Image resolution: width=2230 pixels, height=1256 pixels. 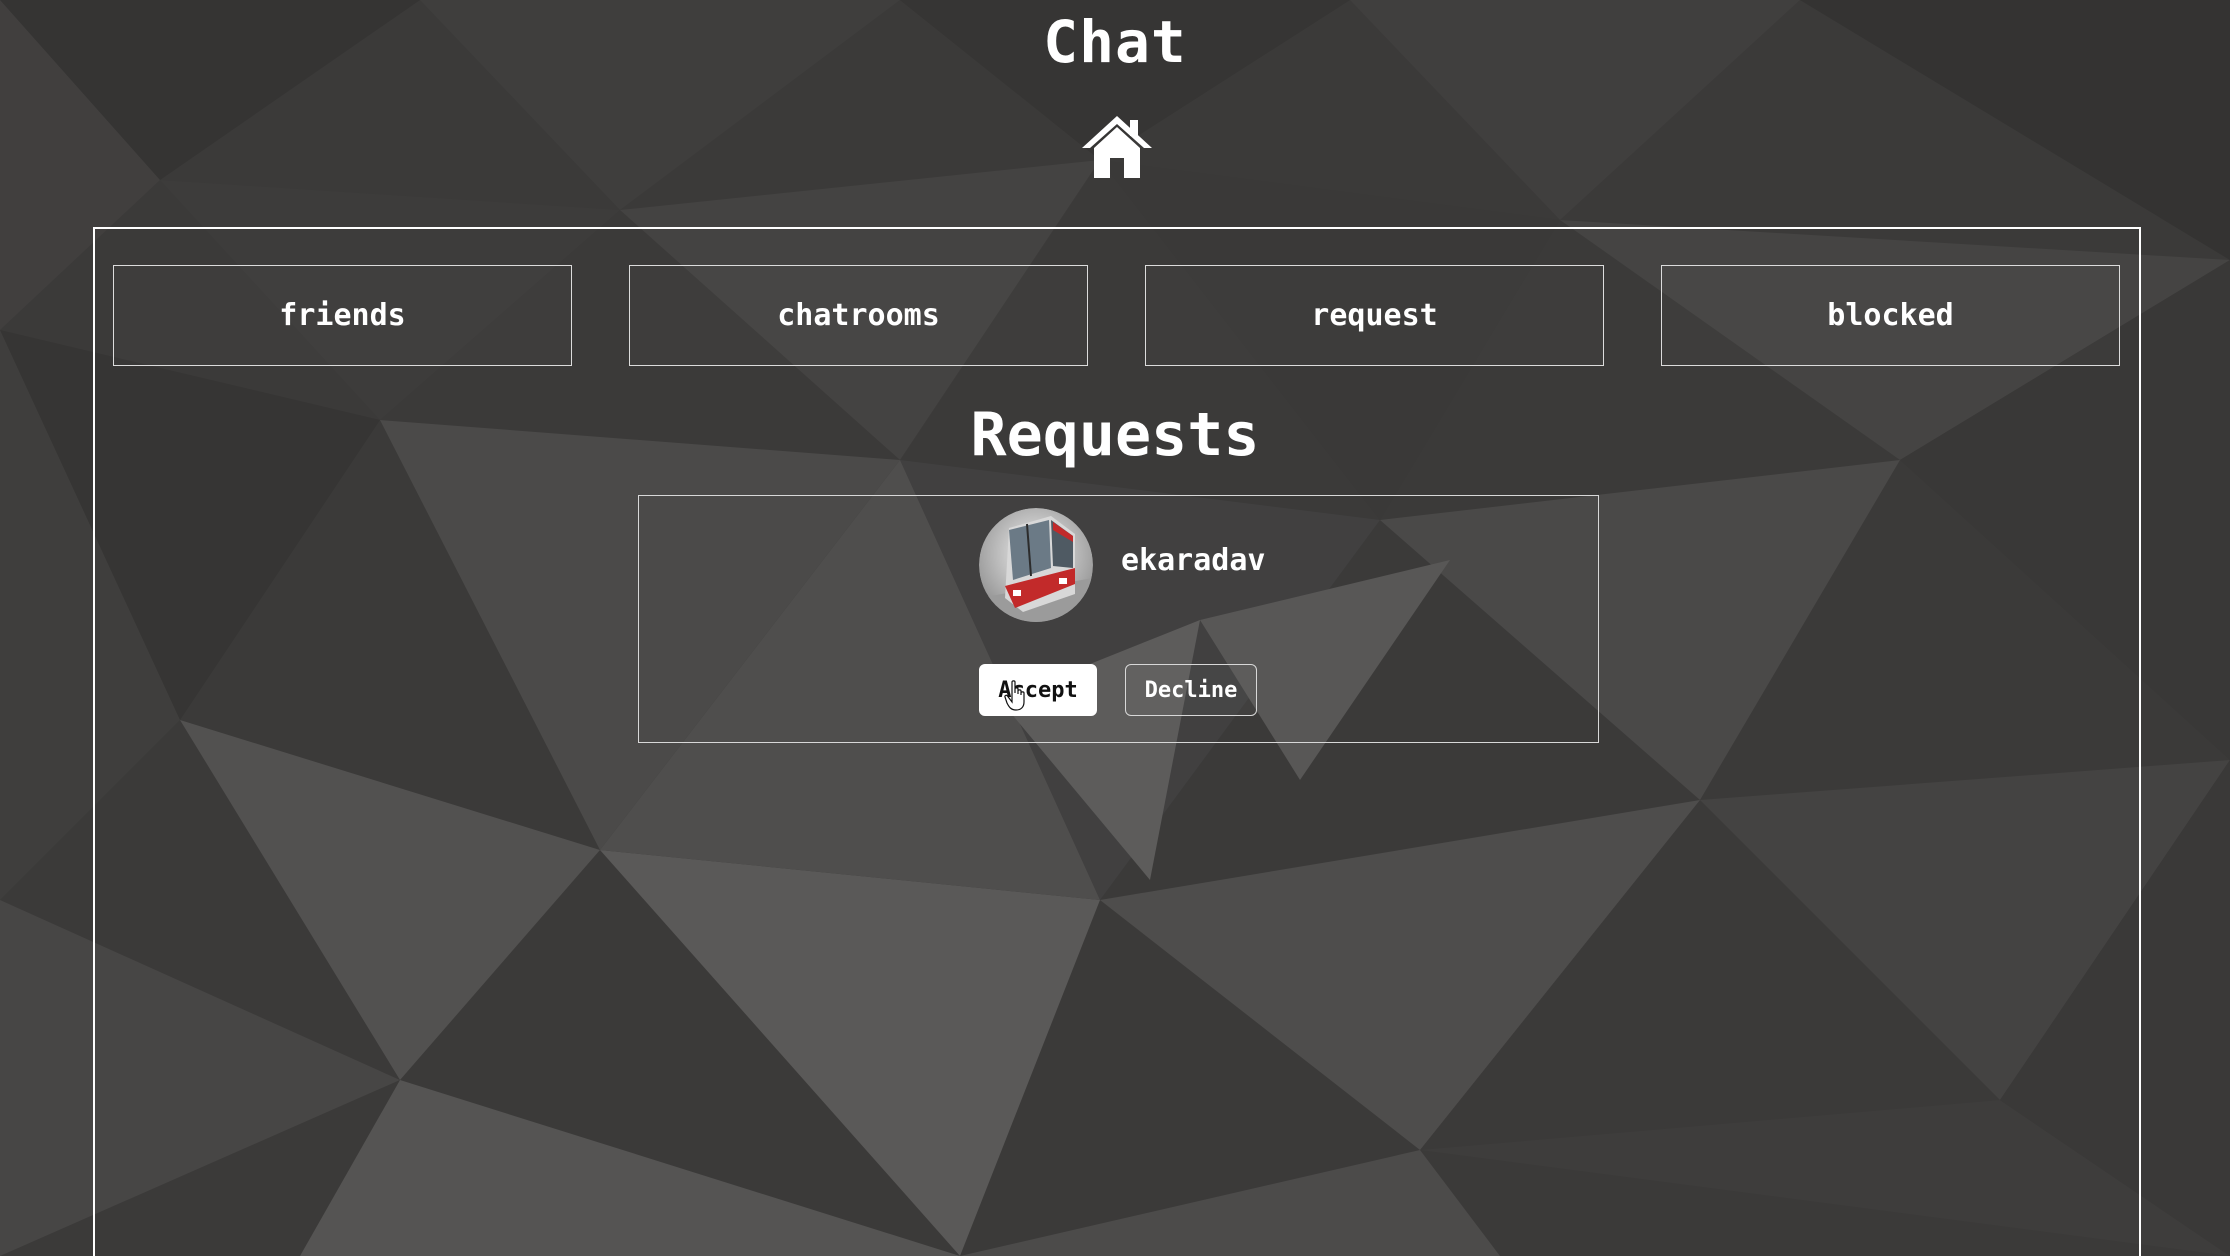 I want to click on home-icon, so click(x=1117, y=147).